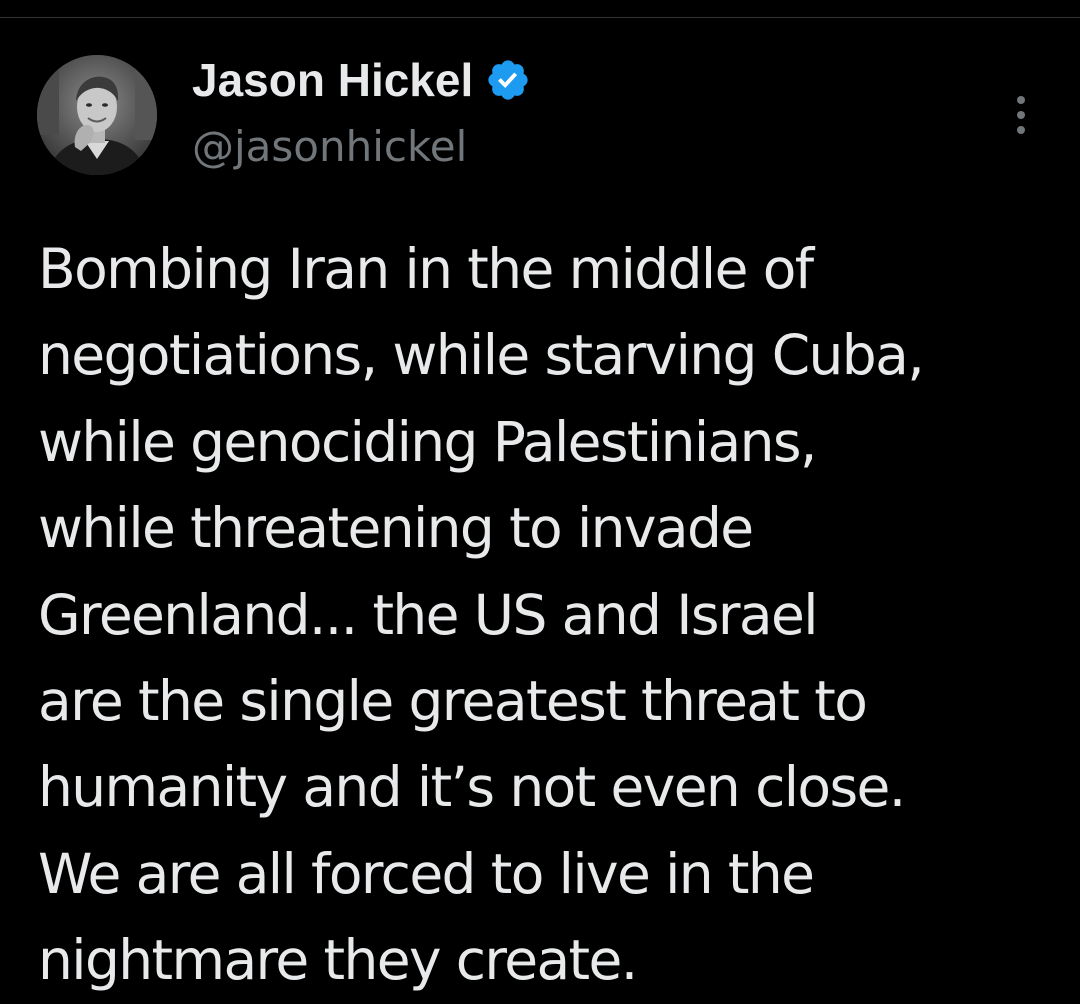 The image size is (1080, 1004). What do you see at coordinates (338, 960) in the screenshot?
I see `tweet-text-line: nightmare they create.` at bounding box center [338, 960].